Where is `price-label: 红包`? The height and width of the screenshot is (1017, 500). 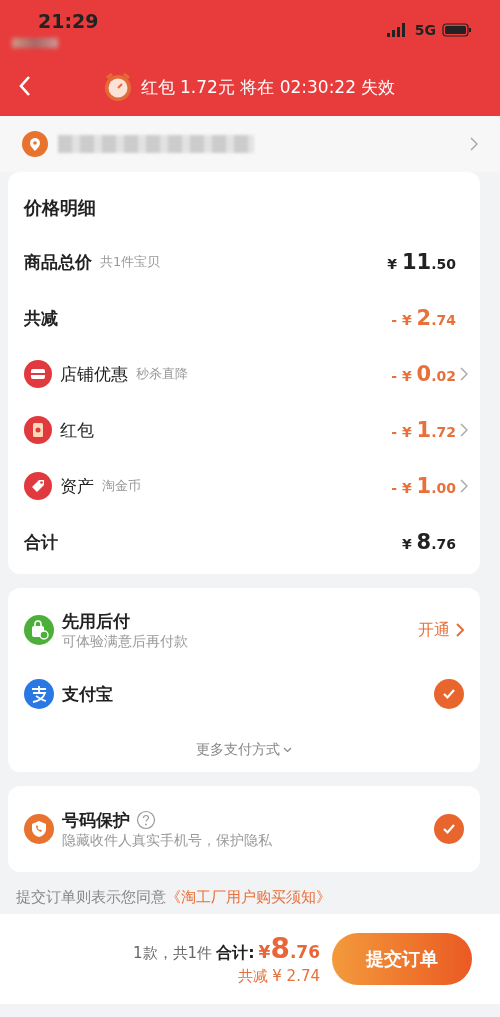 price-label: 红包 is located at coordinates (77, 430).